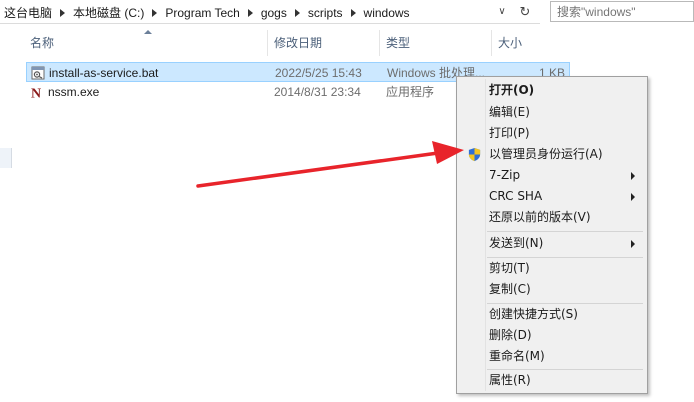 The image size is (694, 402). What do you see at coordinates (42, 43) in the screenshot?
I see `column-name-label: 名称` at bounding box center [42, 43].